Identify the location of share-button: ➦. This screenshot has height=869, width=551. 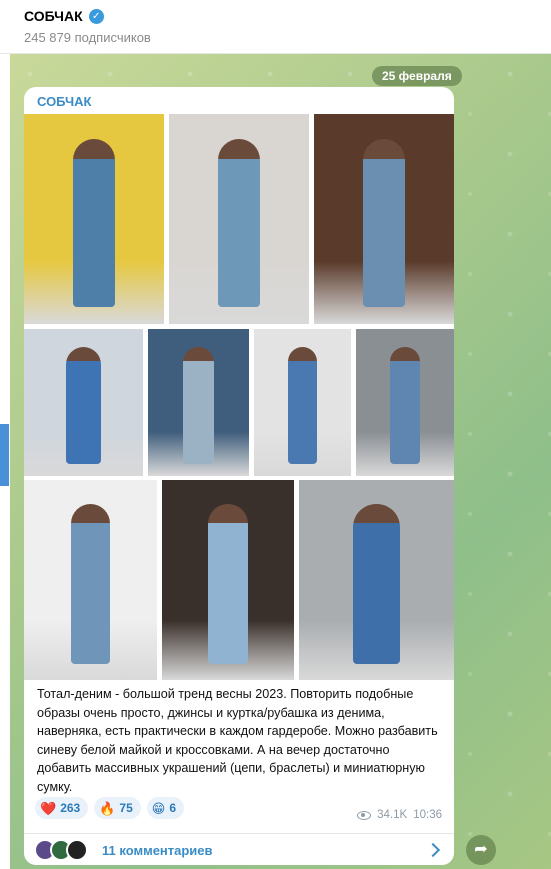
(481, 850).